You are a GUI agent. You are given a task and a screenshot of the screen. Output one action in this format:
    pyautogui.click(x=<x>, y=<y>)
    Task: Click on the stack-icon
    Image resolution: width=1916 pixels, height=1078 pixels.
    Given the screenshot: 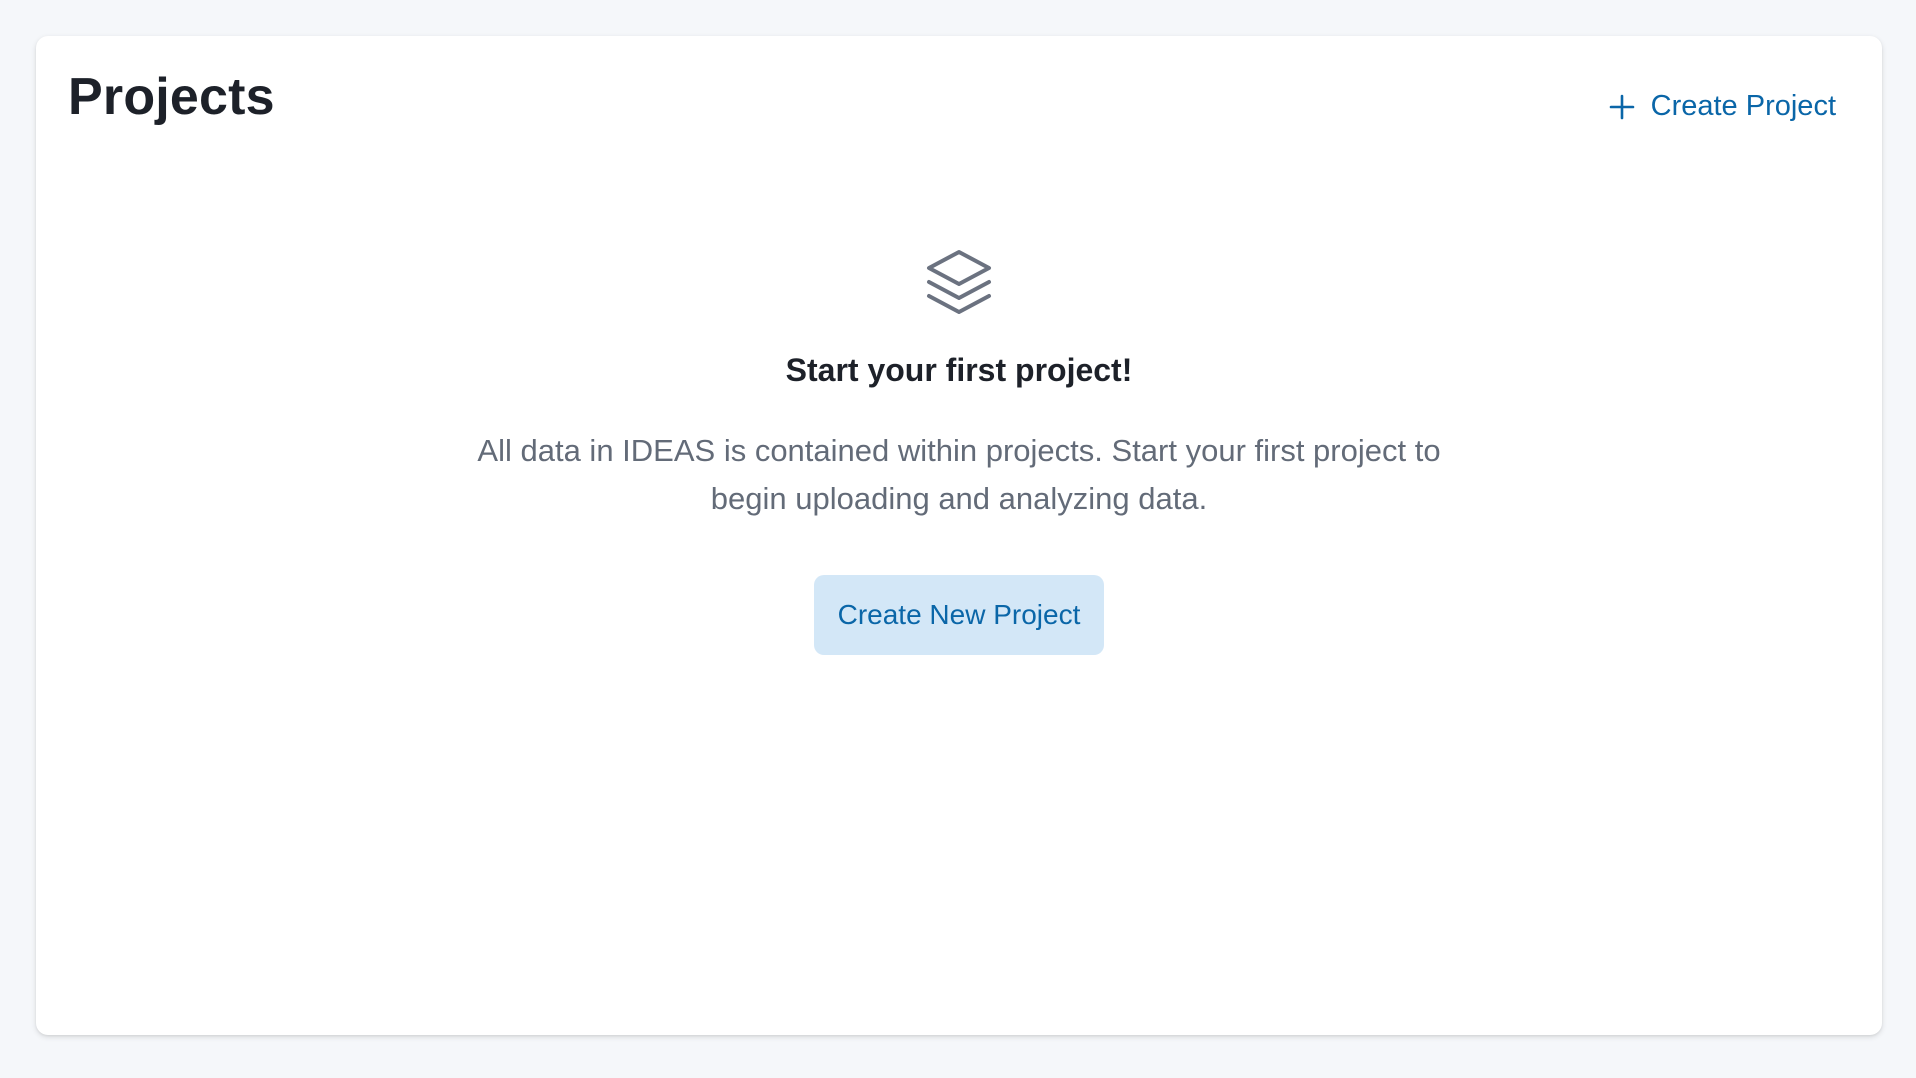 What is the action you would take?
    pyautogui.click(x=959, y=282)
    